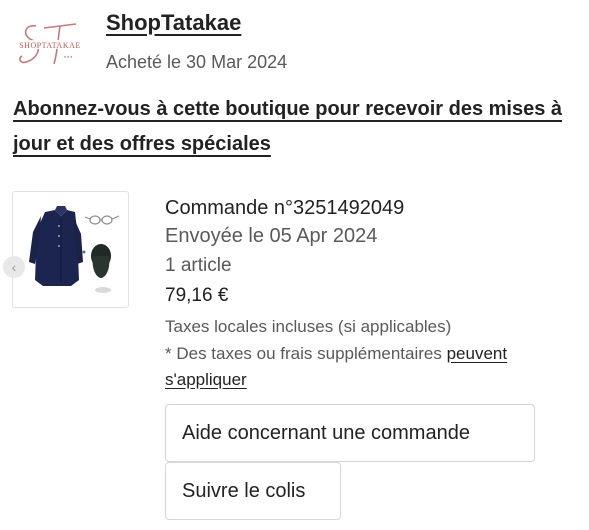 The image size is (589, 530). I want to click on chevron-left-icon: ‹, so click(14, 267).